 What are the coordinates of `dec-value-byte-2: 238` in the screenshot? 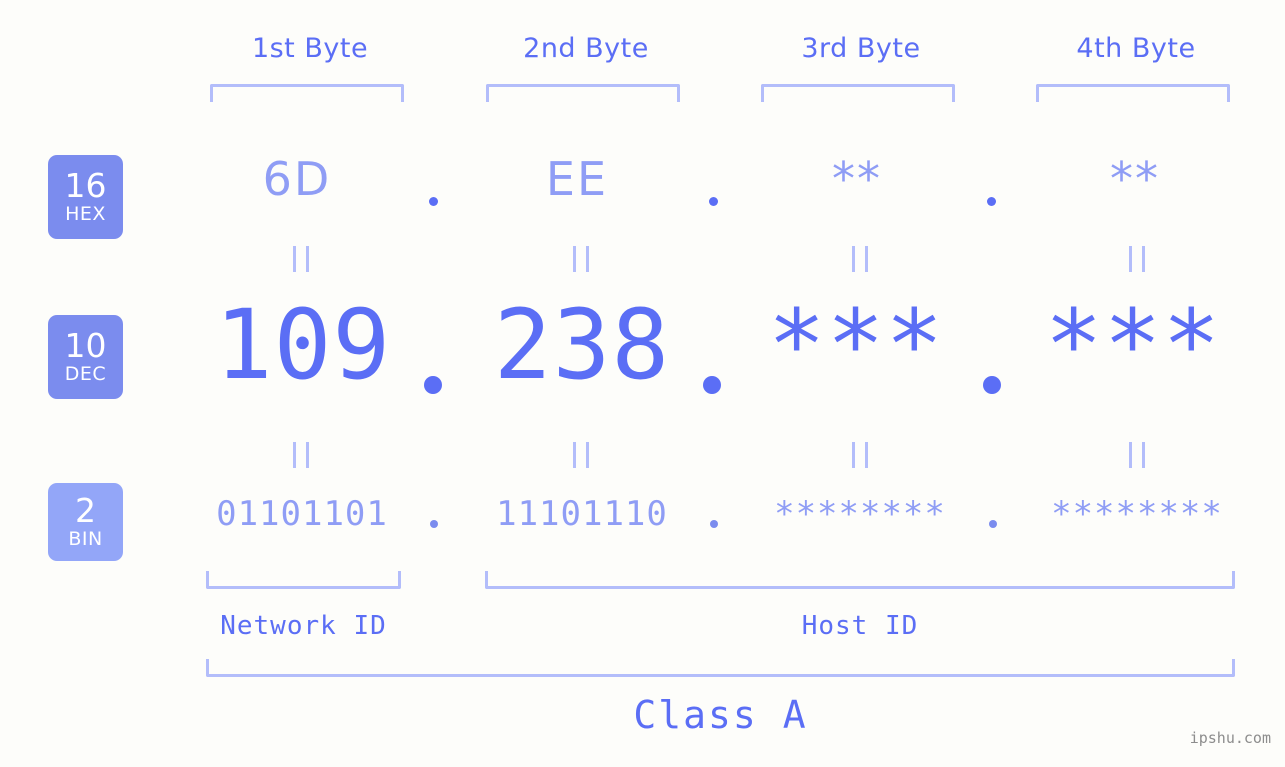 It's located at (582, 345).